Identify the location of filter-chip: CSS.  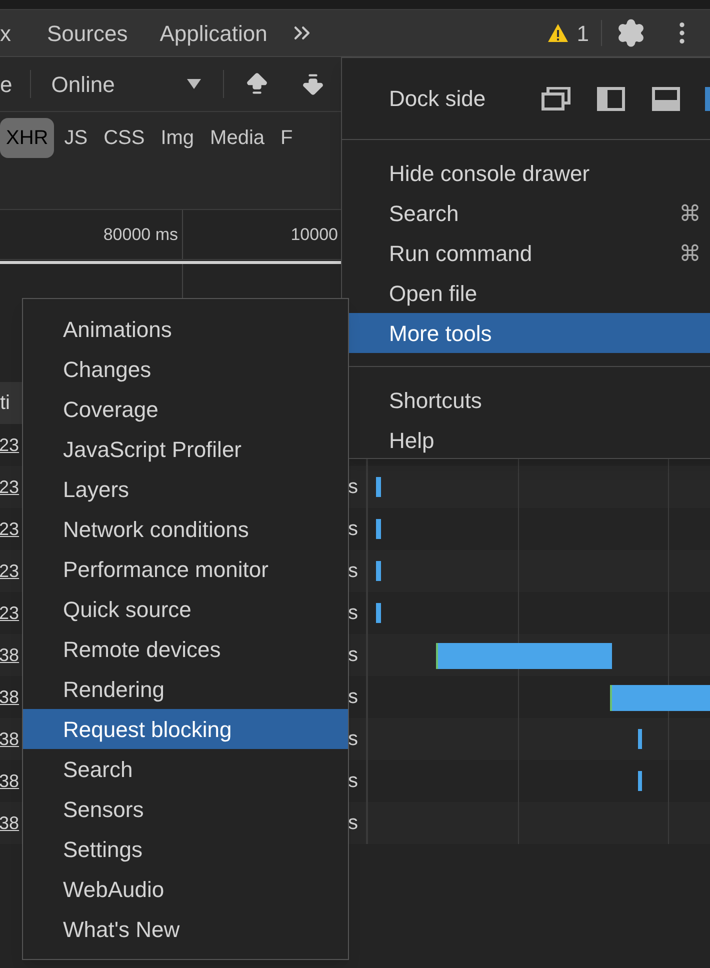
(124, 138).